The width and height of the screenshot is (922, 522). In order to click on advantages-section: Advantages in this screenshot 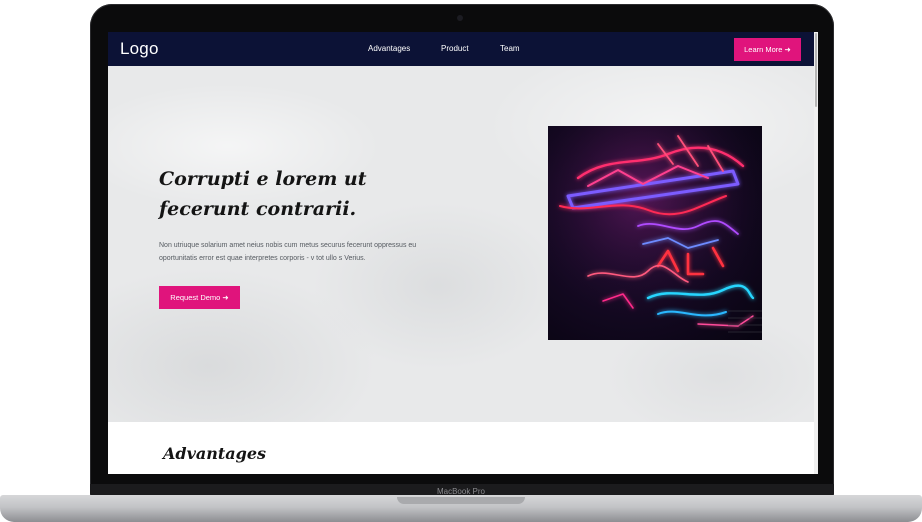, I will do `click(463, 448)`.